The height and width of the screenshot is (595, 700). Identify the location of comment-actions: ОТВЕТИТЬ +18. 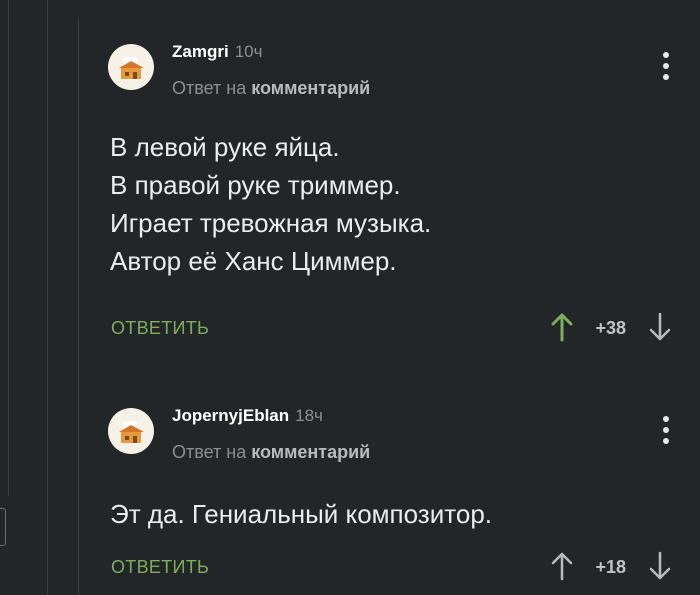
(404, 565).